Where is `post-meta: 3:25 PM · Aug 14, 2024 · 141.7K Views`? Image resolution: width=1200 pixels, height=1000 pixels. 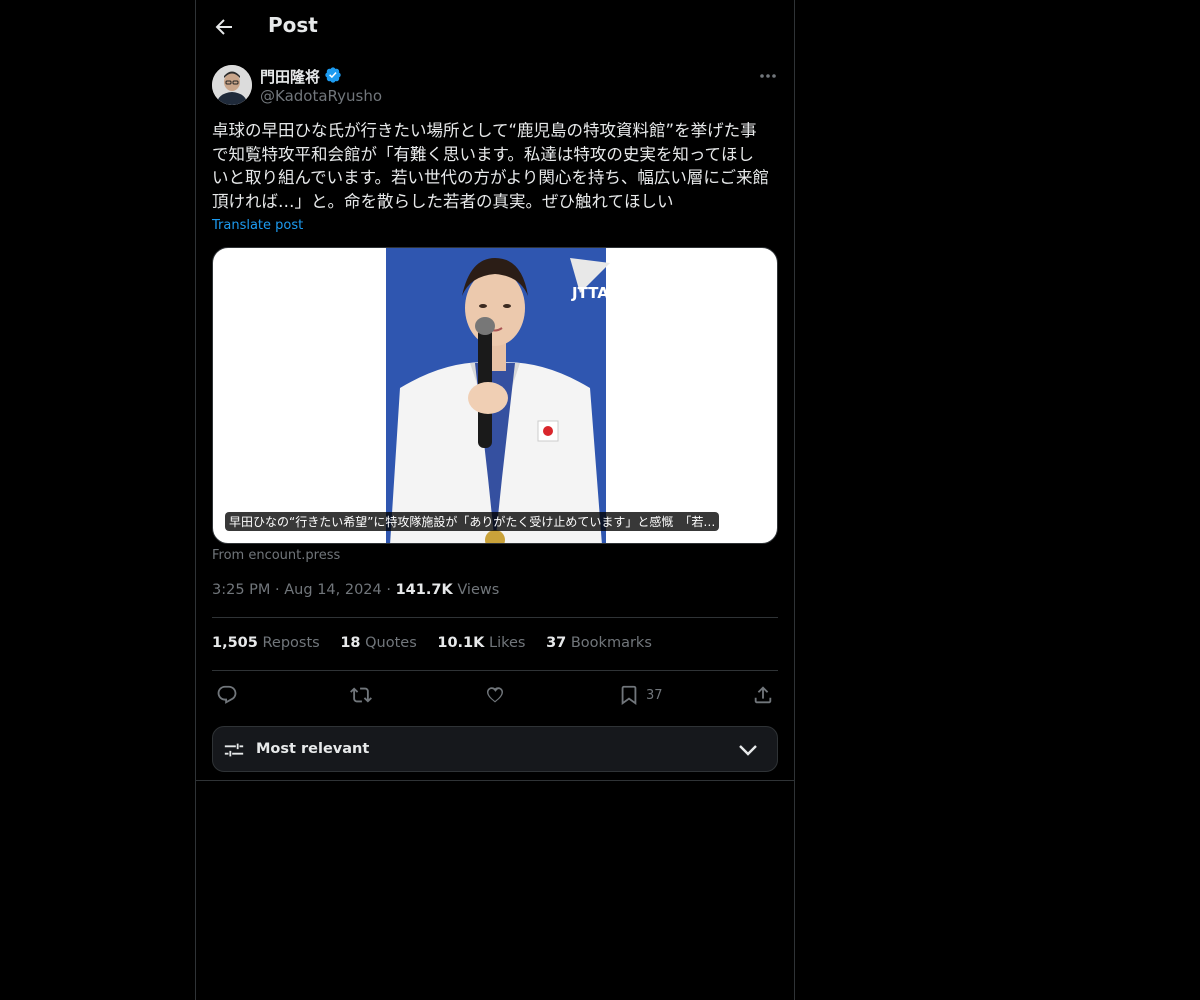 post-meta: 3:25 PM · Aug 14, 2024 · 141.7K Views is located at coordinates (356, 590).